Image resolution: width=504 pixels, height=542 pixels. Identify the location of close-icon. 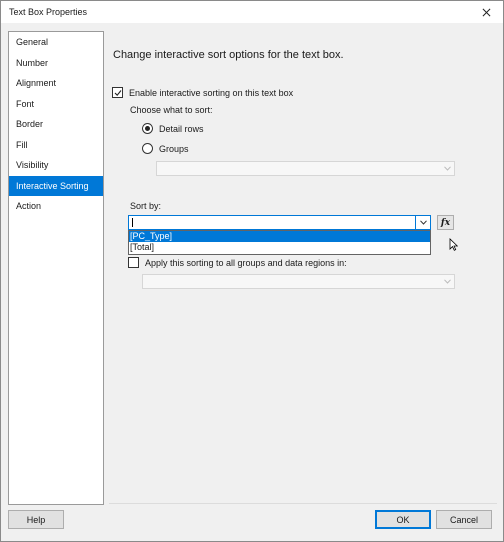
(486, 12).